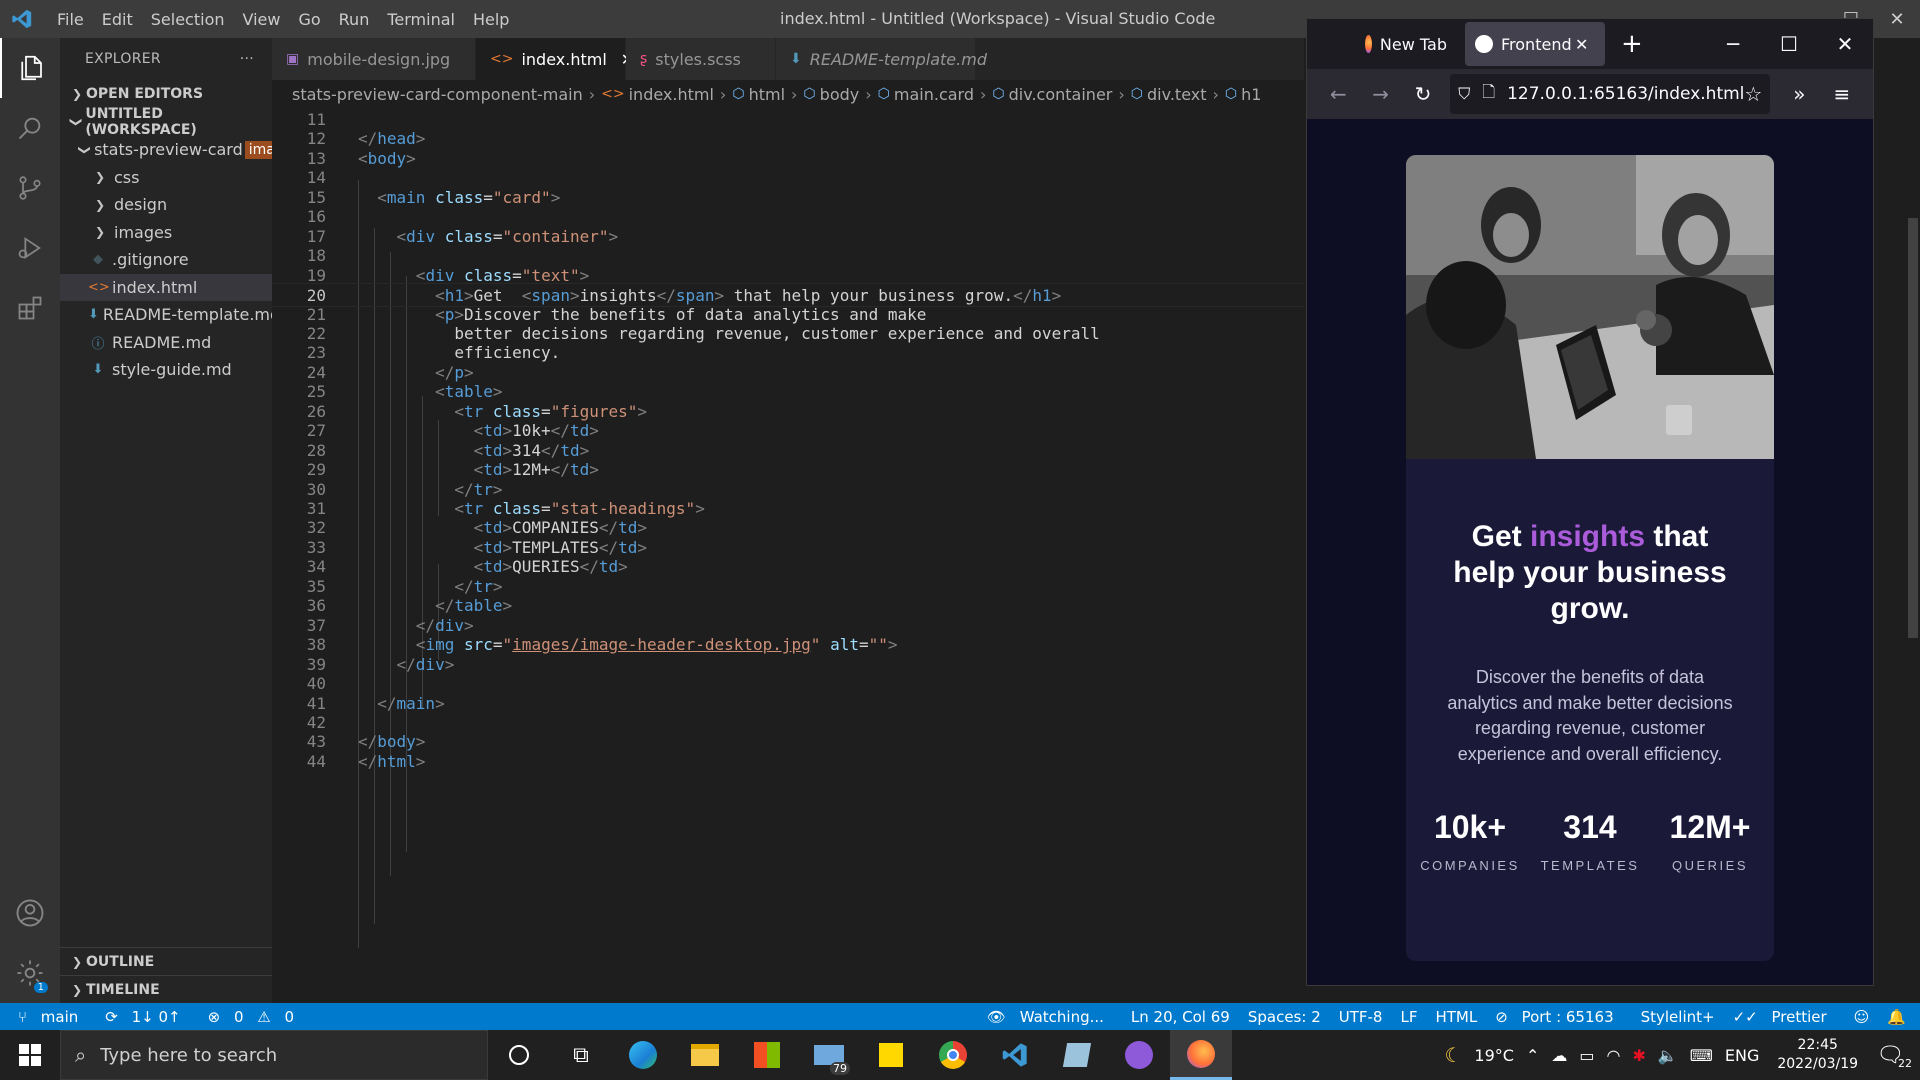 This screenshot has height=1080, width=1920. Describe the element at coordinates (1613, 1055) in the screenshot. I see `wifi-icon: ◠` at that location.